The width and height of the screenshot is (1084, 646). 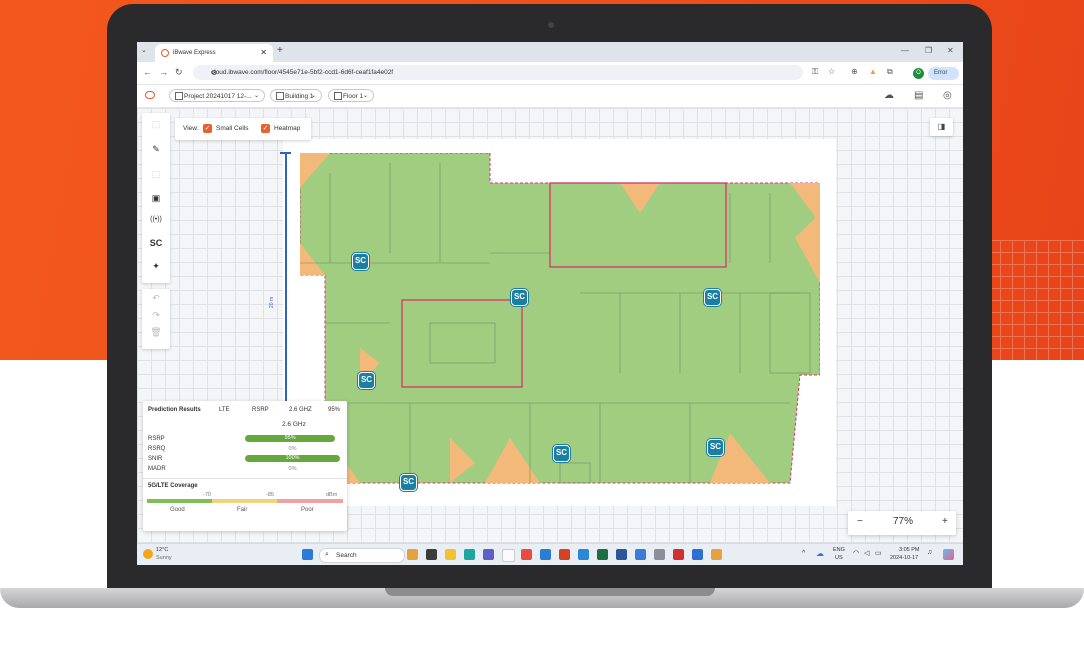 I want to click on bookmark-star-icon: ☆, so click(x=831, y=71).